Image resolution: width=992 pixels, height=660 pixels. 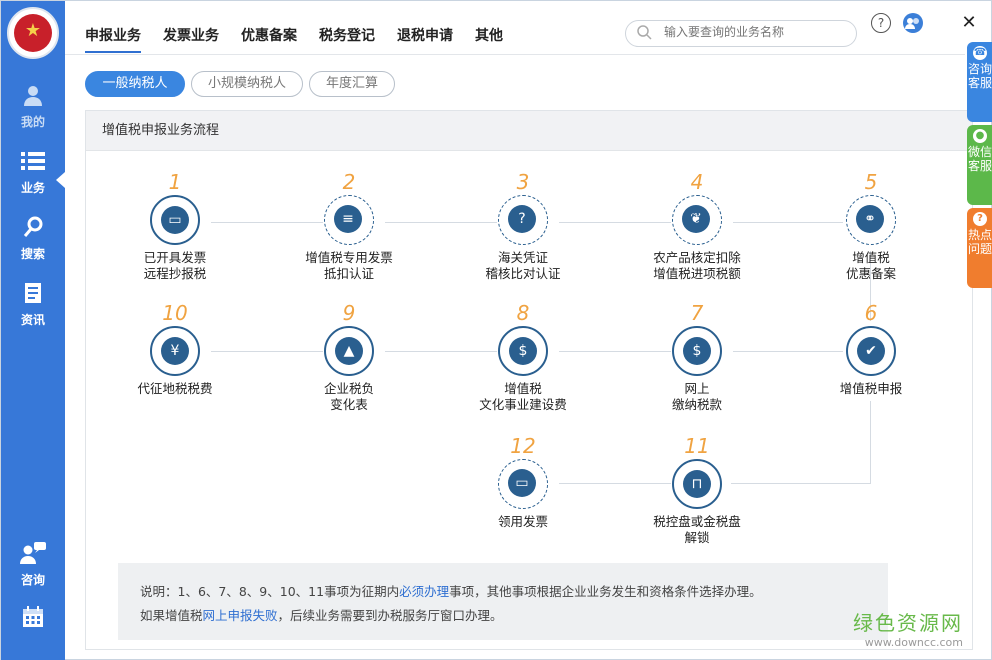 I want to click on sidebar-item-label: 咨询, so click(x=32, y=580).